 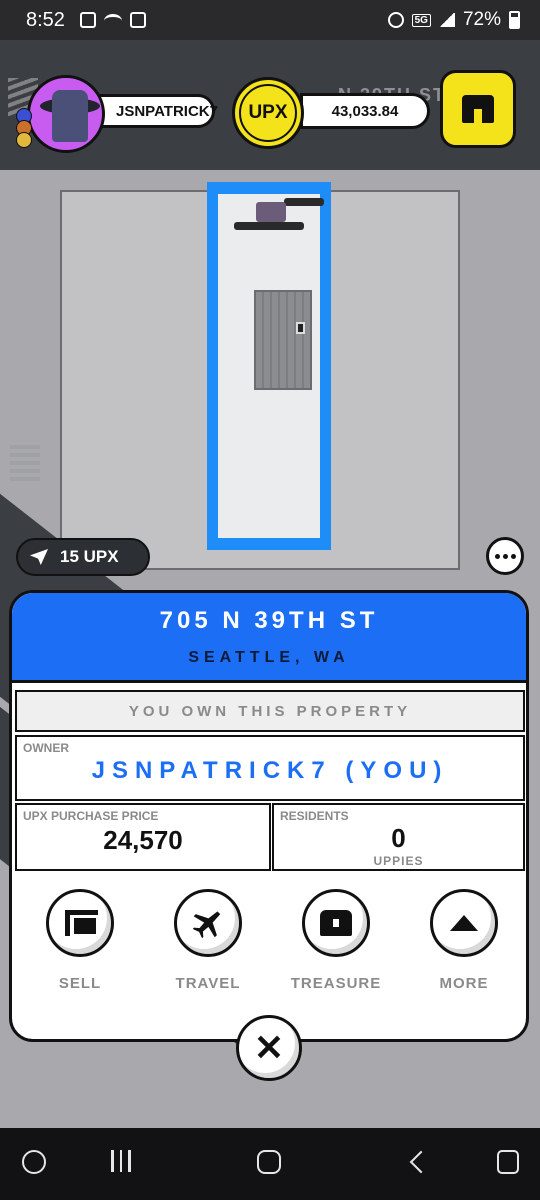 What do you see at coordinates (88, 20) in the screenshot?
I see `gallery-icon` at bounding box center [88, 20].